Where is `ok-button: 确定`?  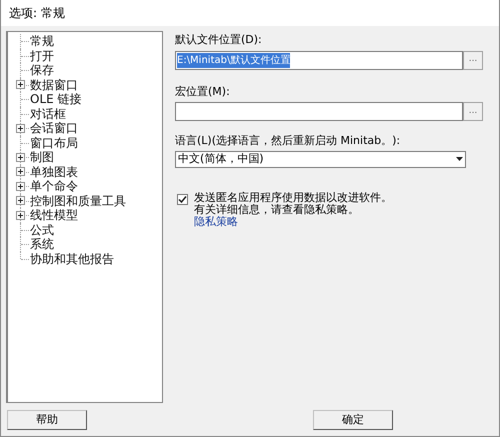
ok-button: 确定 is located at coordinates (353, 420).